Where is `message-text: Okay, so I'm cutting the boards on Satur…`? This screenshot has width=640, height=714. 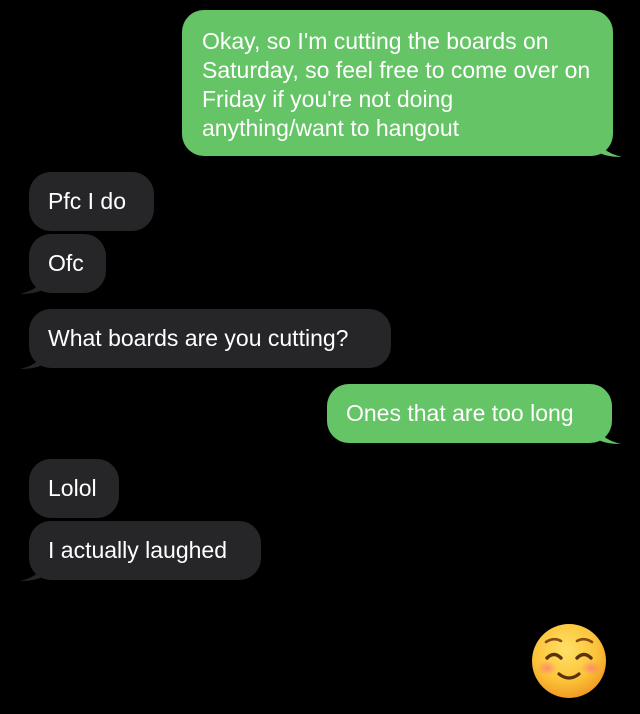
message-text: Okay, so I'm cutting the boards on Satur… is located at coordinates (396, 84).